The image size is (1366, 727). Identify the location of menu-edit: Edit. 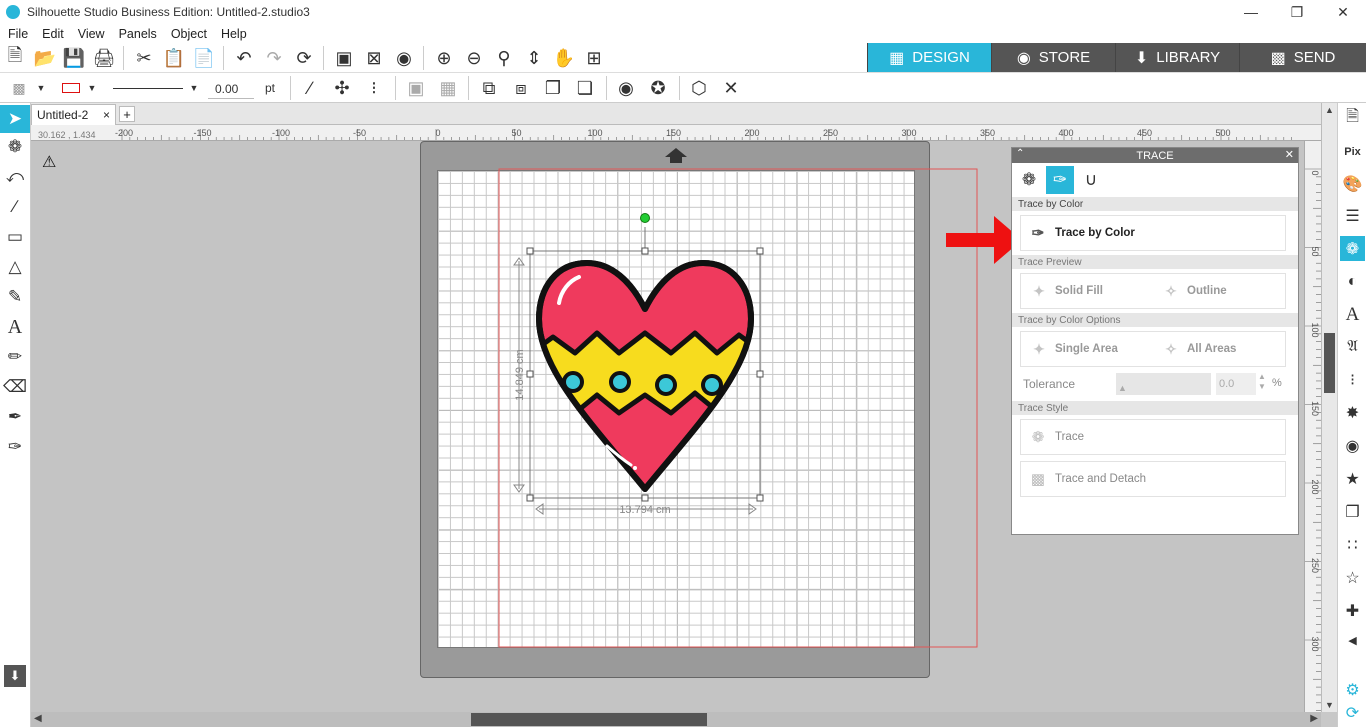
(53, 34).